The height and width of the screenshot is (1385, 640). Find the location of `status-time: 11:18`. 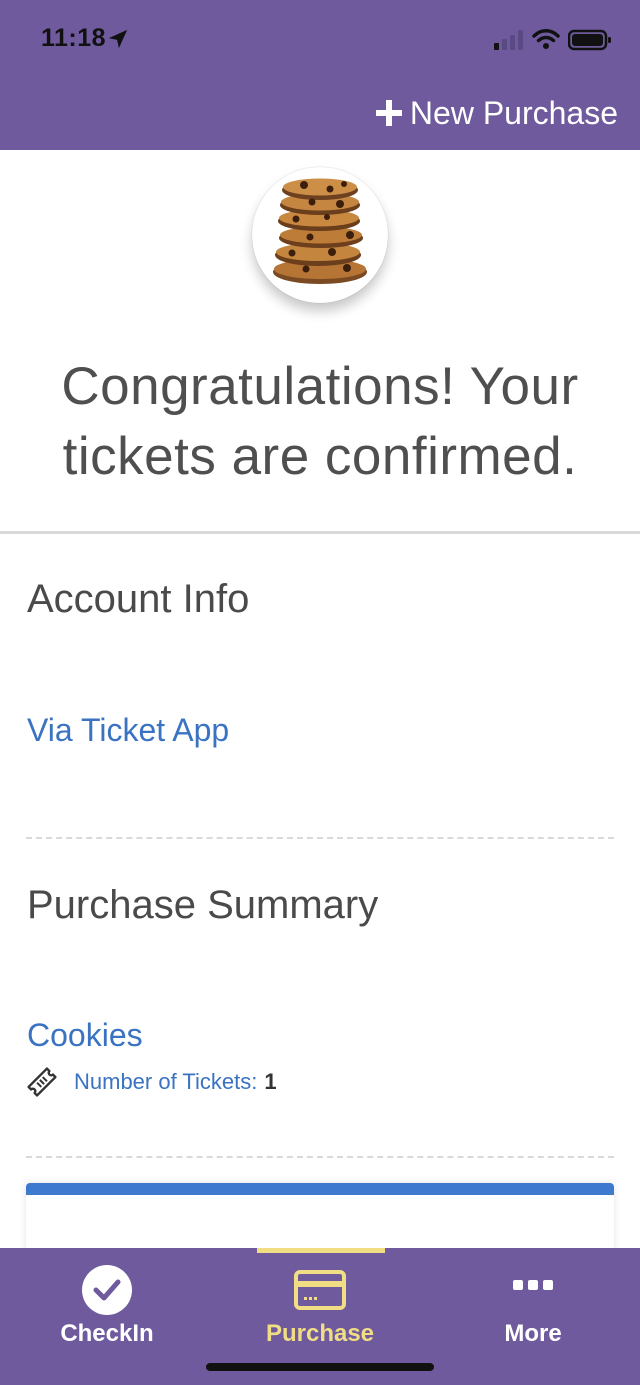

status-time: 11:18 is located at coordinates (74, 38).